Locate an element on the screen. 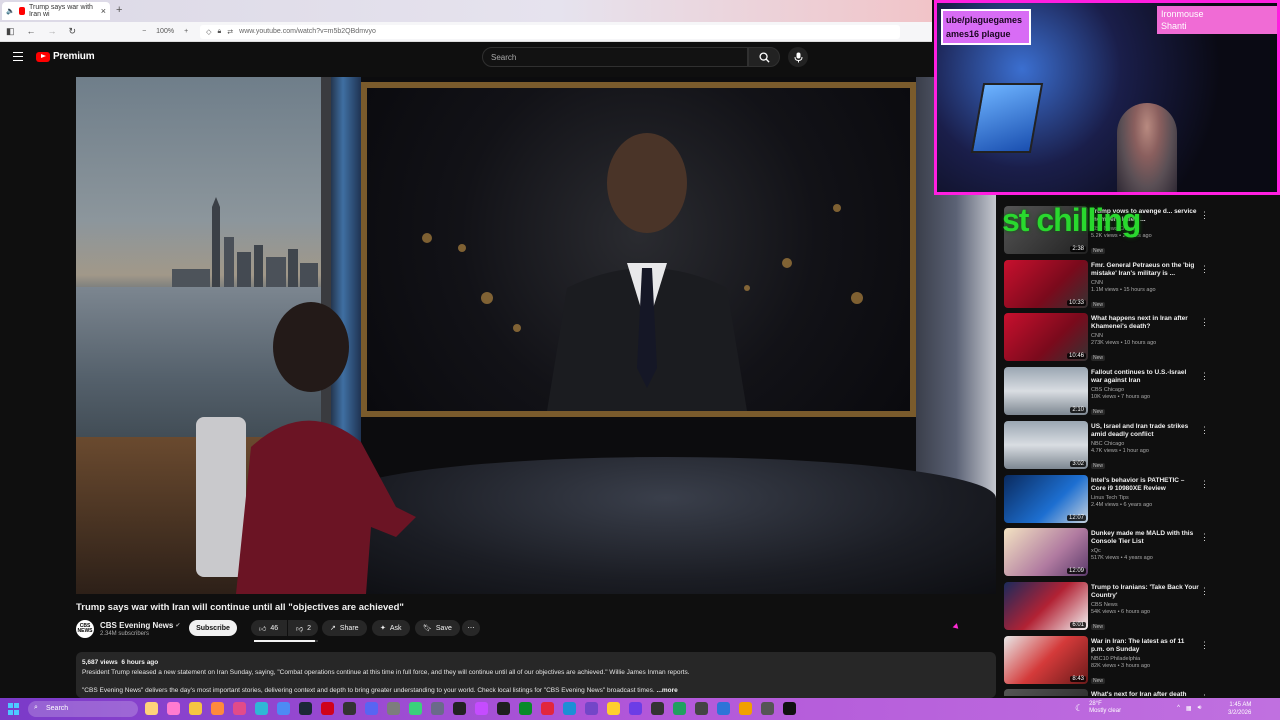  file-explorer-icon is located at coordinates (195, 708).